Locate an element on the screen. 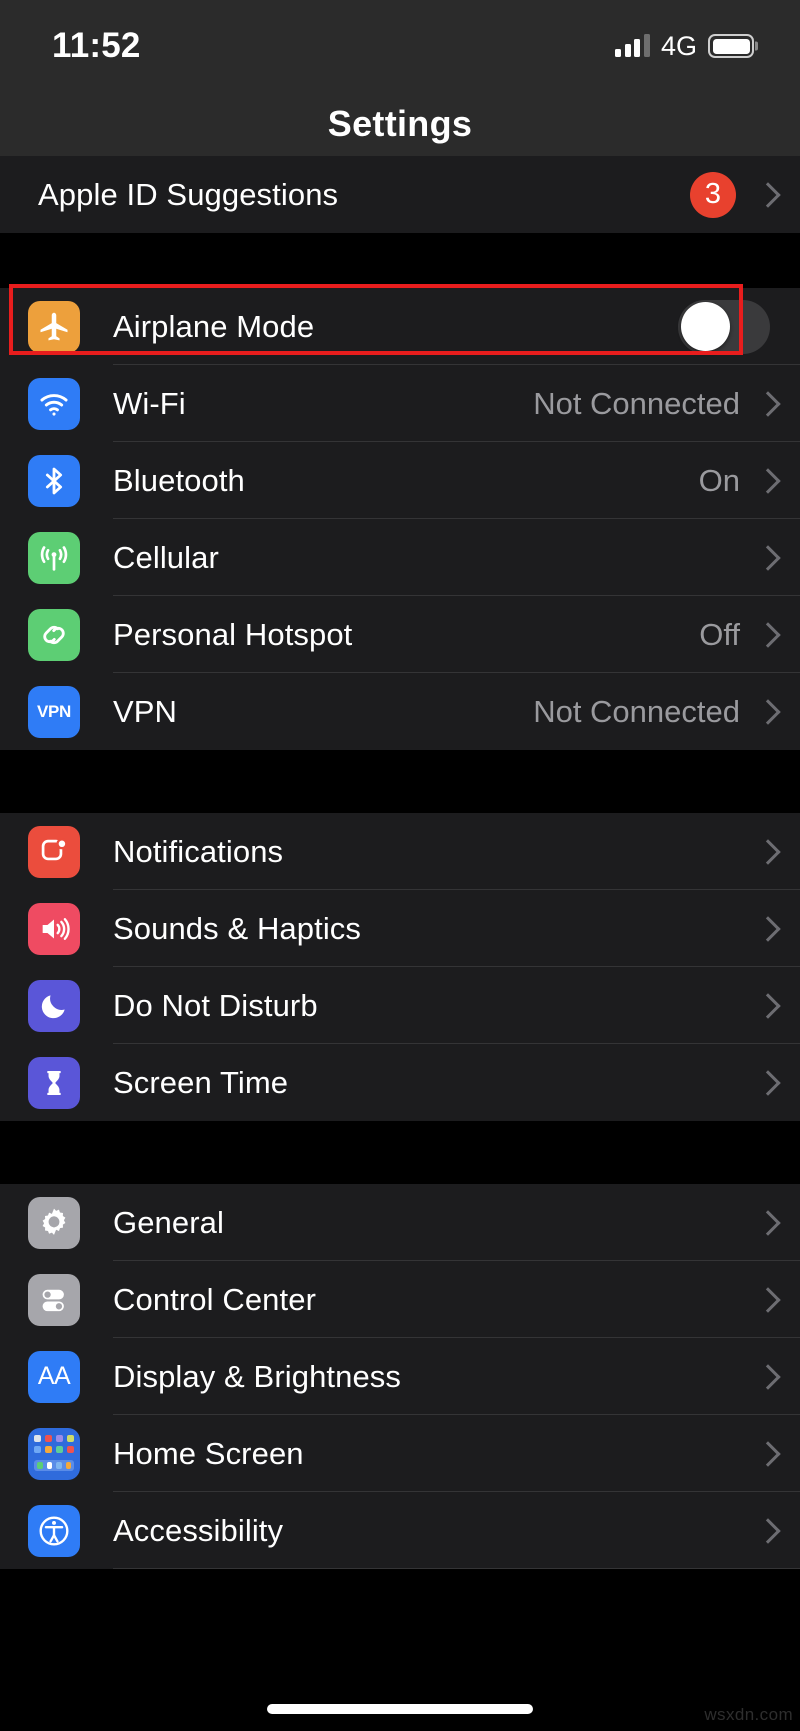 The height and width of the screenshot is (1731, 800). row-do-not-disturb: Do Not Disturb is located at coordinates (400, 1005).